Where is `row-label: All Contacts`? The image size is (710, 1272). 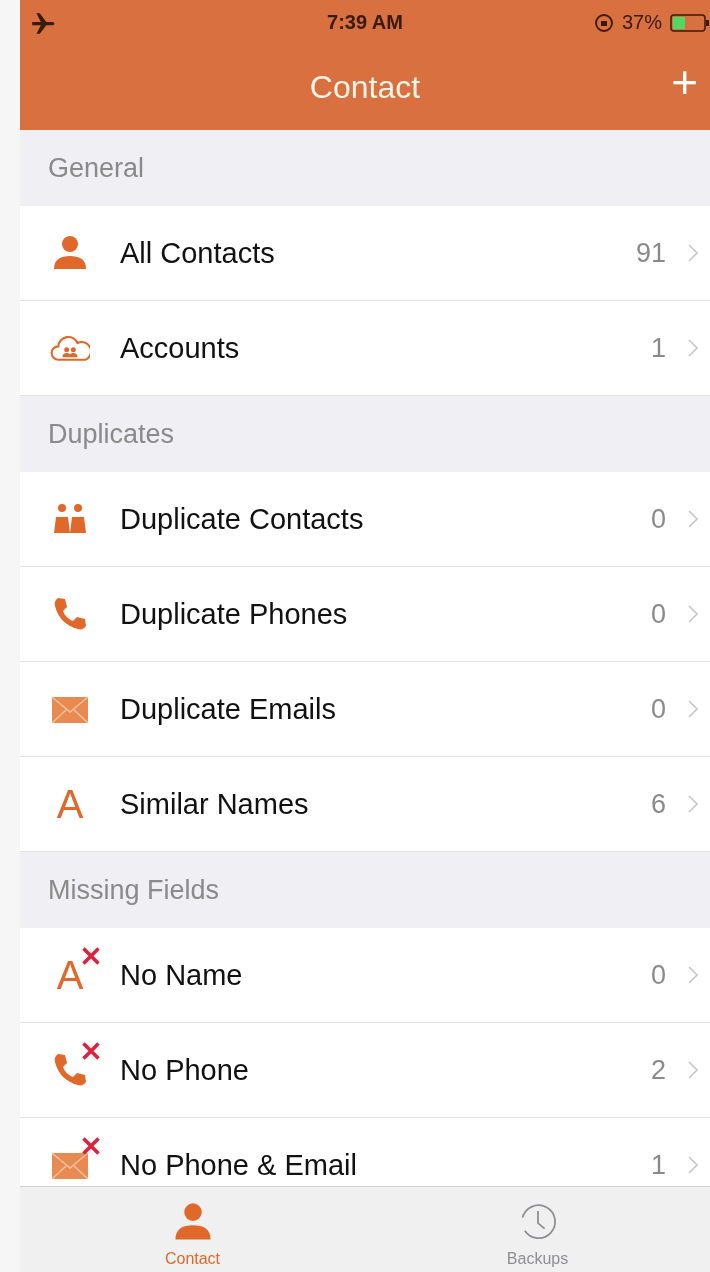 row-label: All Contacts is located at coordinates (198, 253).